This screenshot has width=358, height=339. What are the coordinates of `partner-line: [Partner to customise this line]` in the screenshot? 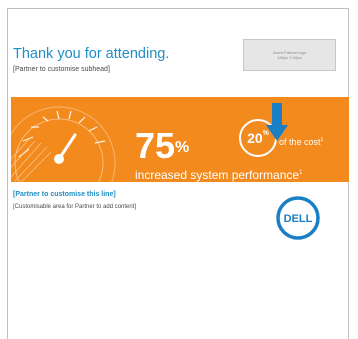 It's located at (64, 194).